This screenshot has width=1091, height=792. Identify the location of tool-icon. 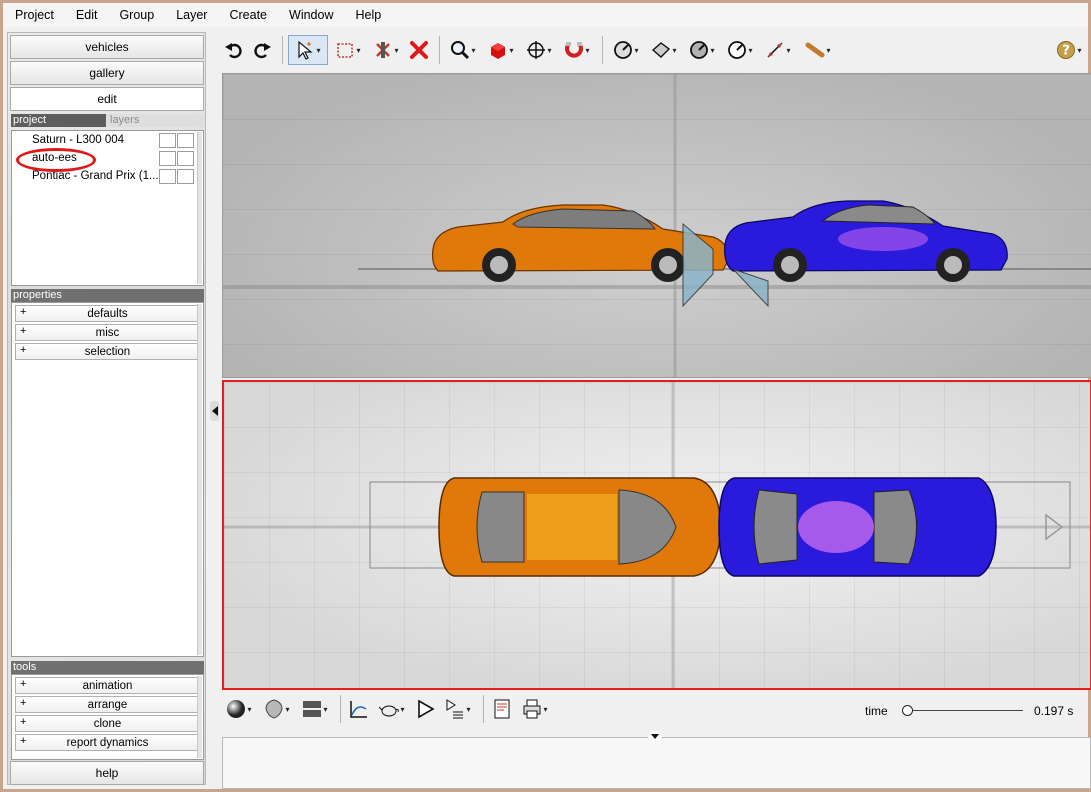
(383, 50).